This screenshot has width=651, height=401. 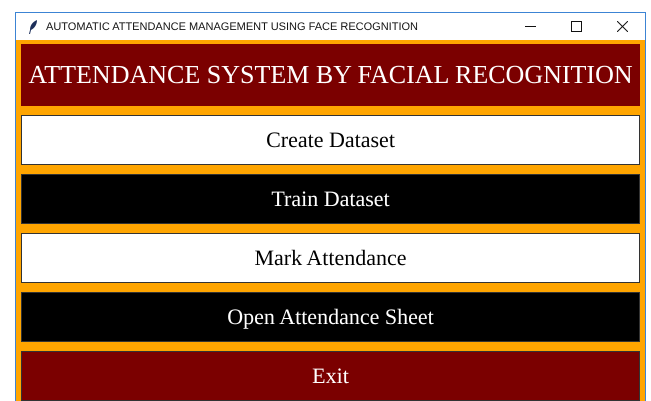 I want to click on app-header: ATTENDANCE SYSTEM BY FACIAL RECOGNITION, so click(x=330, y=75).